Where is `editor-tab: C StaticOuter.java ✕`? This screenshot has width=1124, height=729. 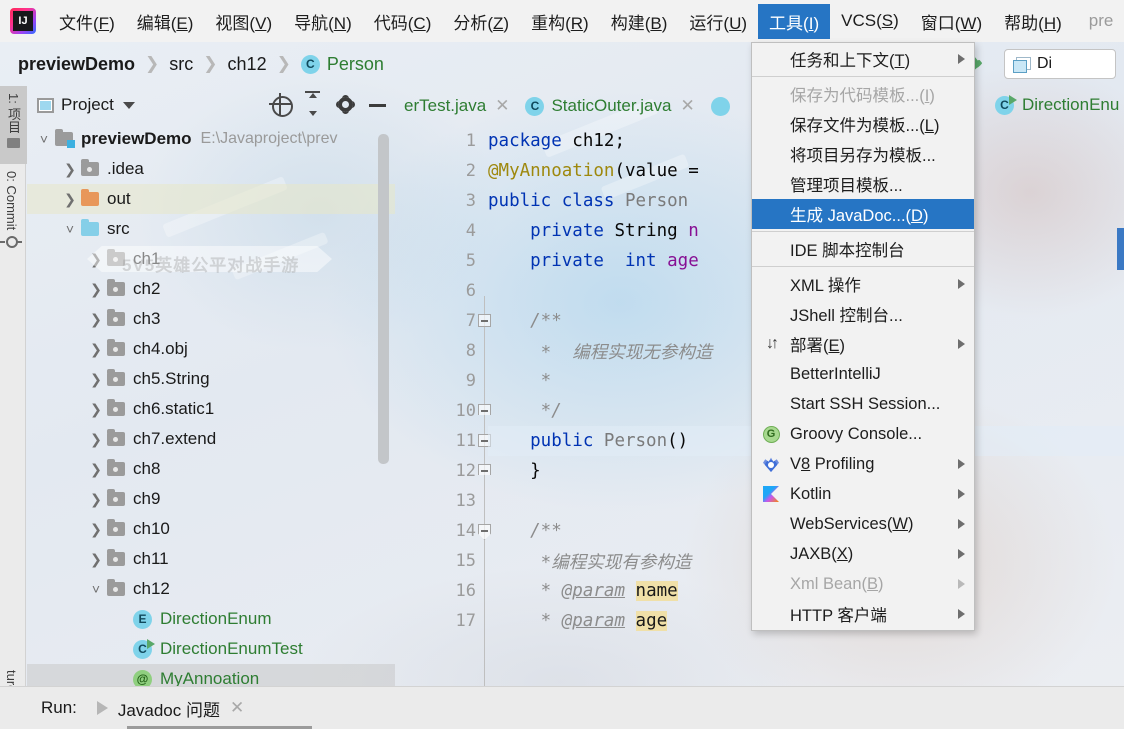 editor-tab: C StaticOuter.java ✕ is located at coordinates (609, 106).